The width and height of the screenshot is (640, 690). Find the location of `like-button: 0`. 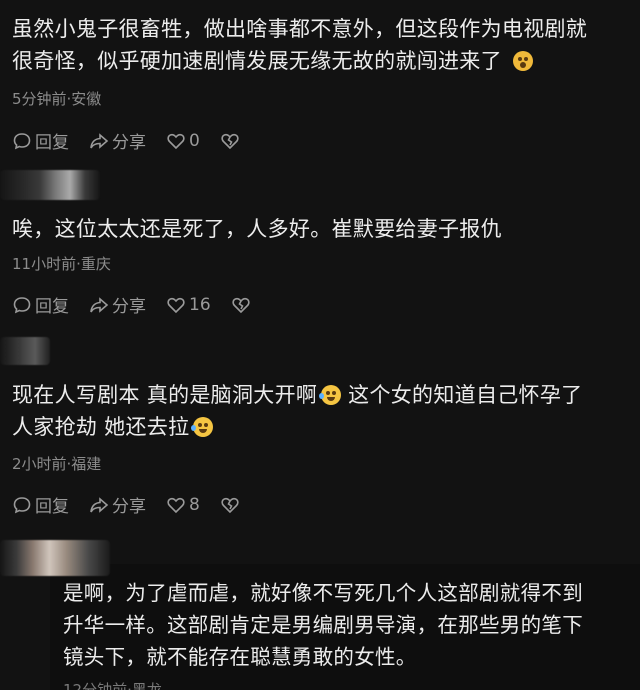

like-button: 0 is located at coordinates (183, 141).